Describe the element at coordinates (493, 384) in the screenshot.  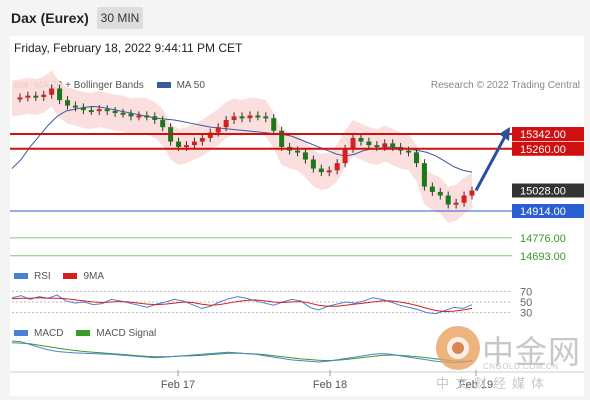
I see `watermark-subtitle: 中文财经媒体` at that location.